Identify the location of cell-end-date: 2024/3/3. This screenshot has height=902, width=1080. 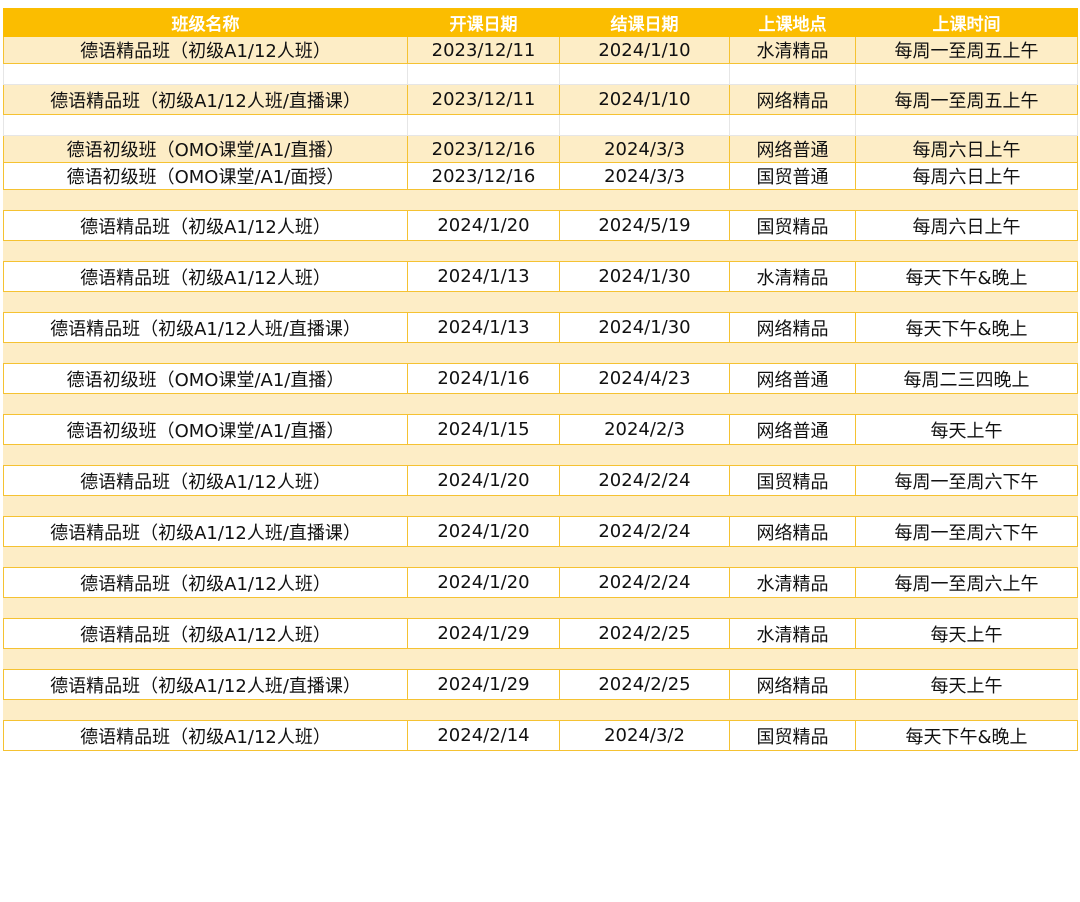
(644, 176).